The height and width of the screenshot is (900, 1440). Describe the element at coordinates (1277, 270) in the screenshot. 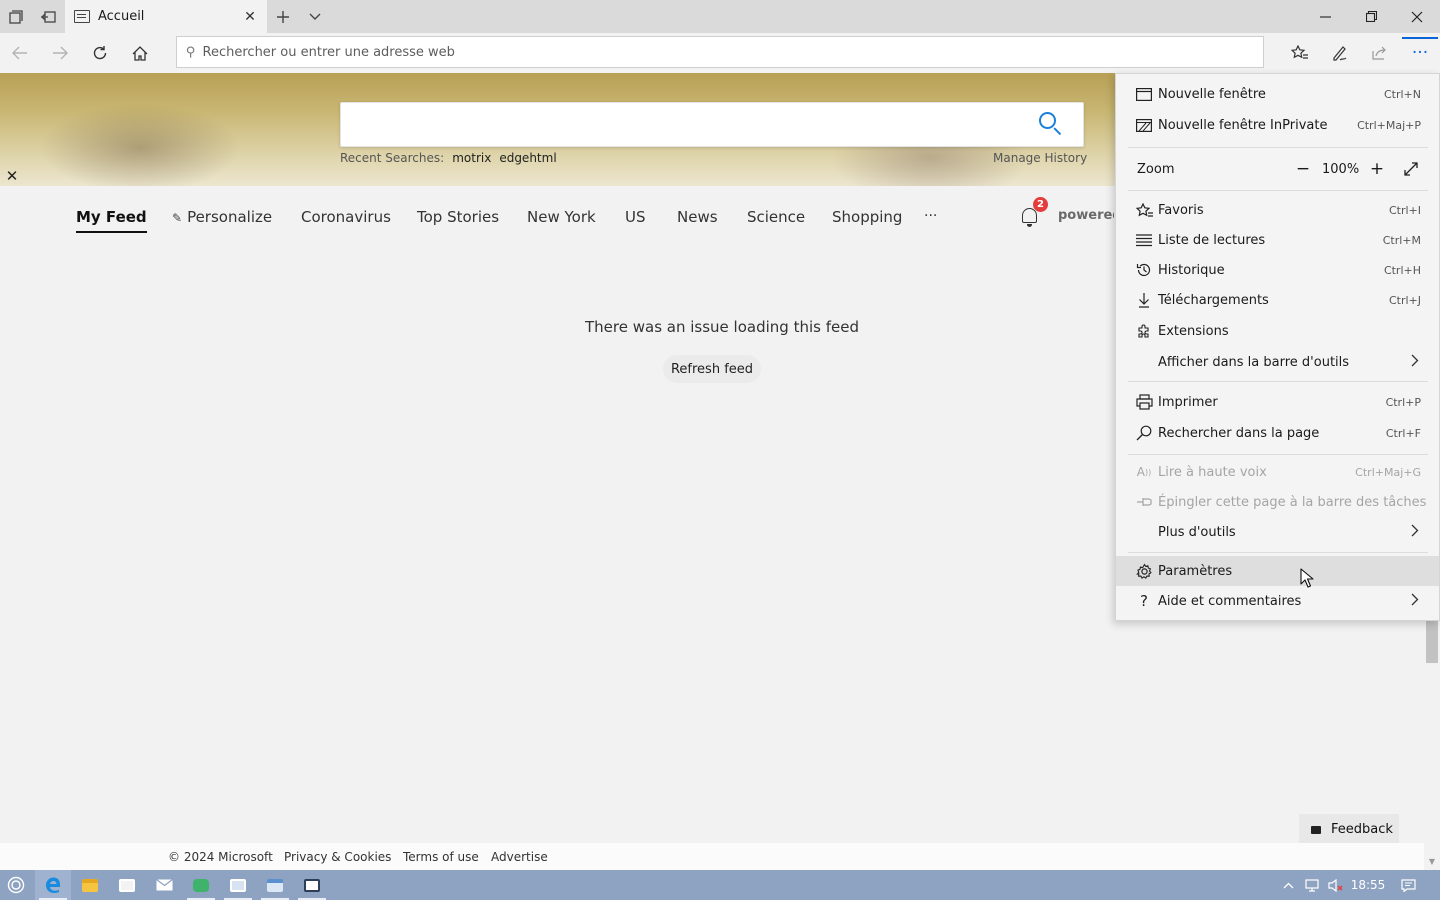

I see `menu-item-history: Historique Ctrl+H` at that location.